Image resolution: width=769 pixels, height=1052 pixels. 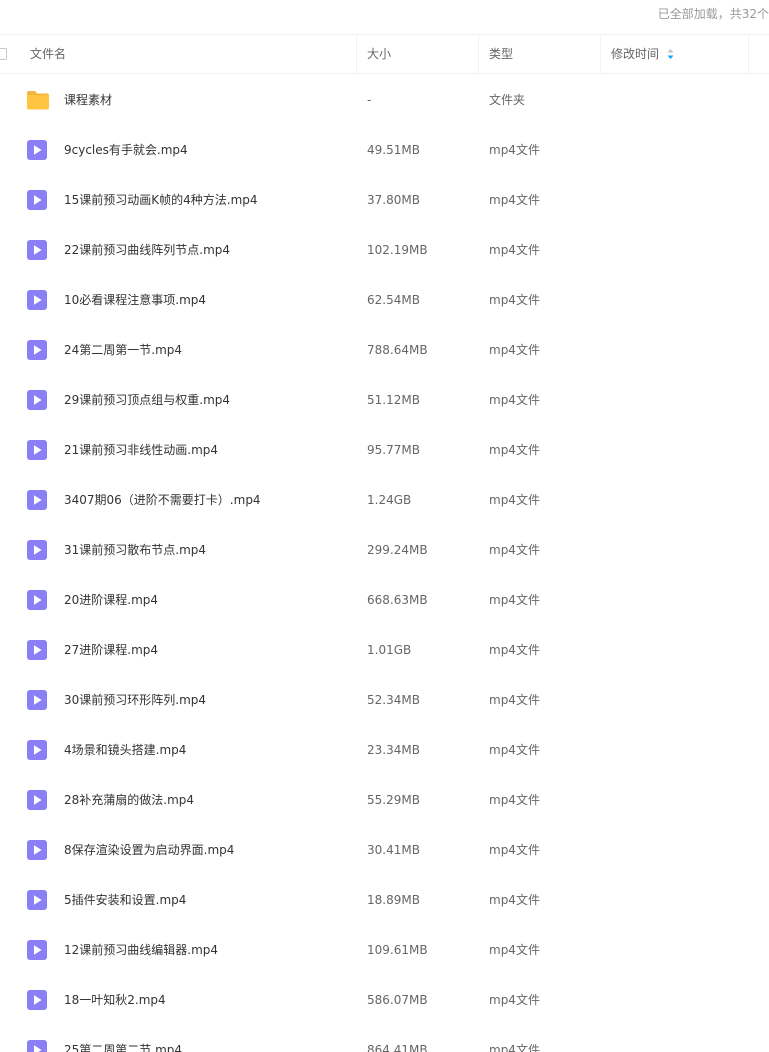 I want to click on file-row: 10必看课程注意事项.mp4 62.54MB mp4文件, so click(x=384, y=300).